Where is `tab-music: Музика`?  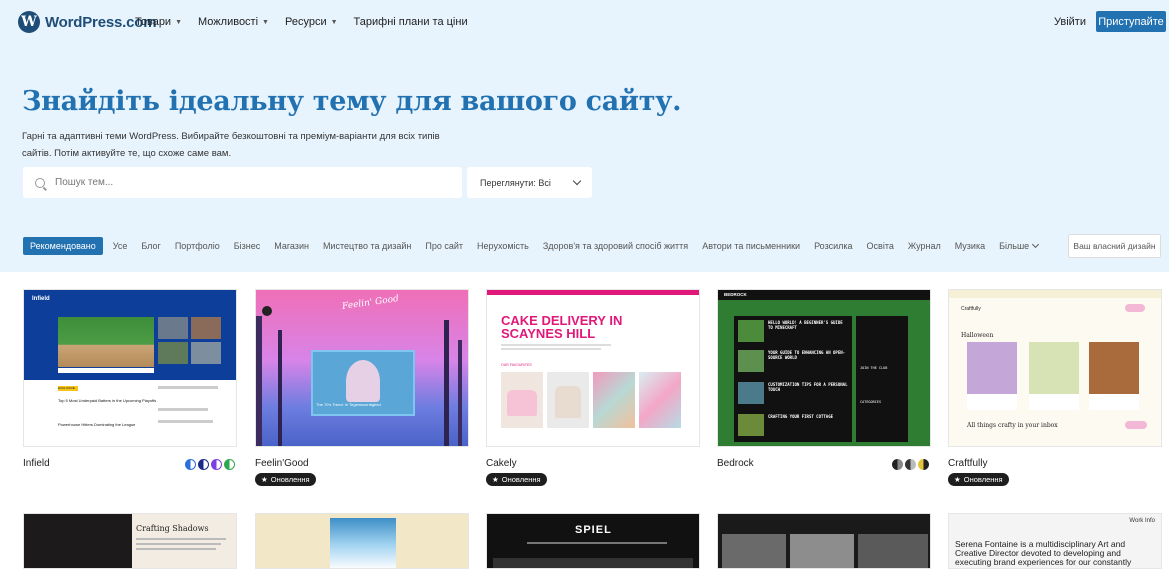
tab-music: Музика is located at coordinates (970, 246).